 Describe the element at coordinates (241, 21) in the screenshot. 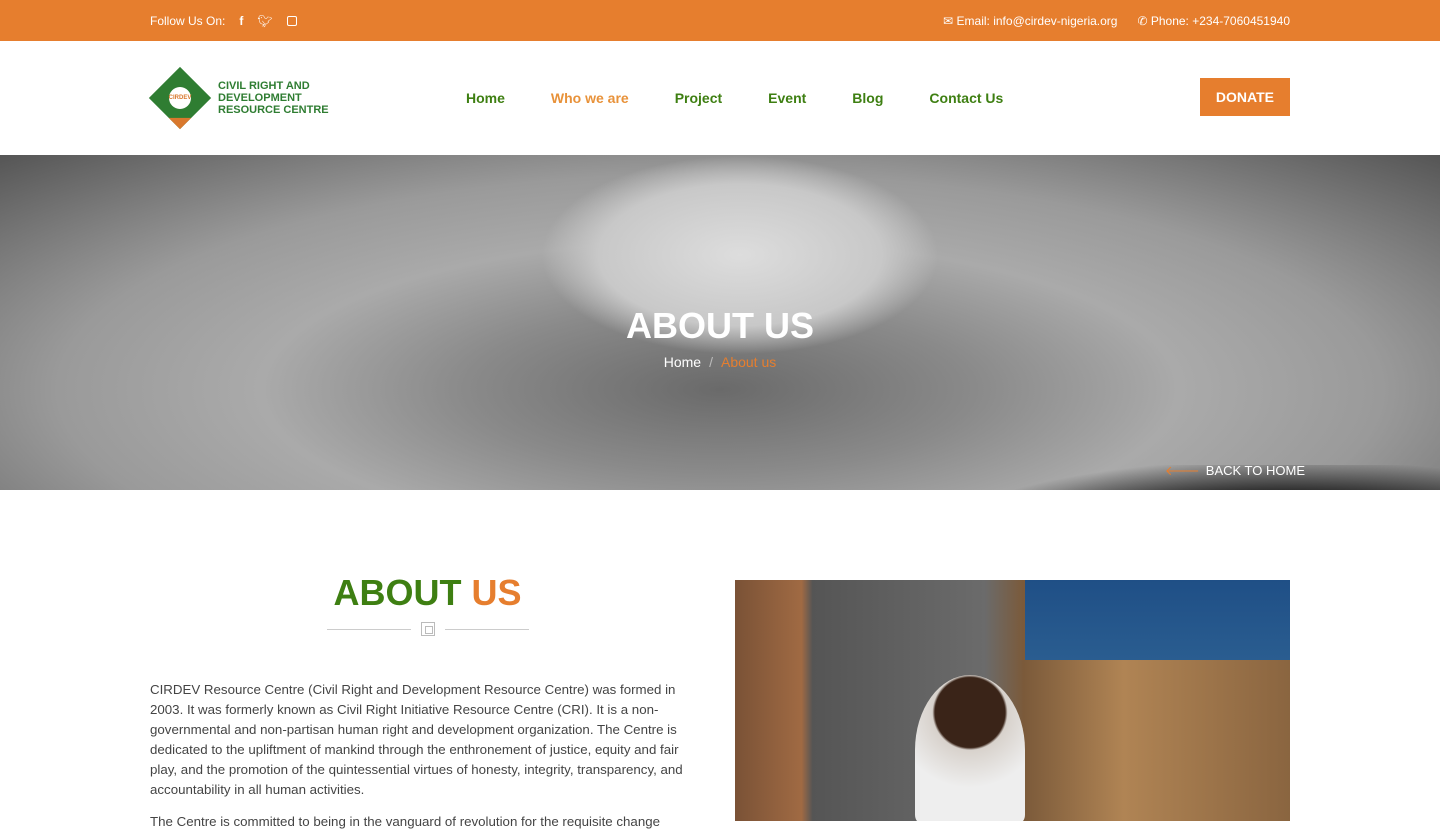

I see `facebook-icon: f` at that location.